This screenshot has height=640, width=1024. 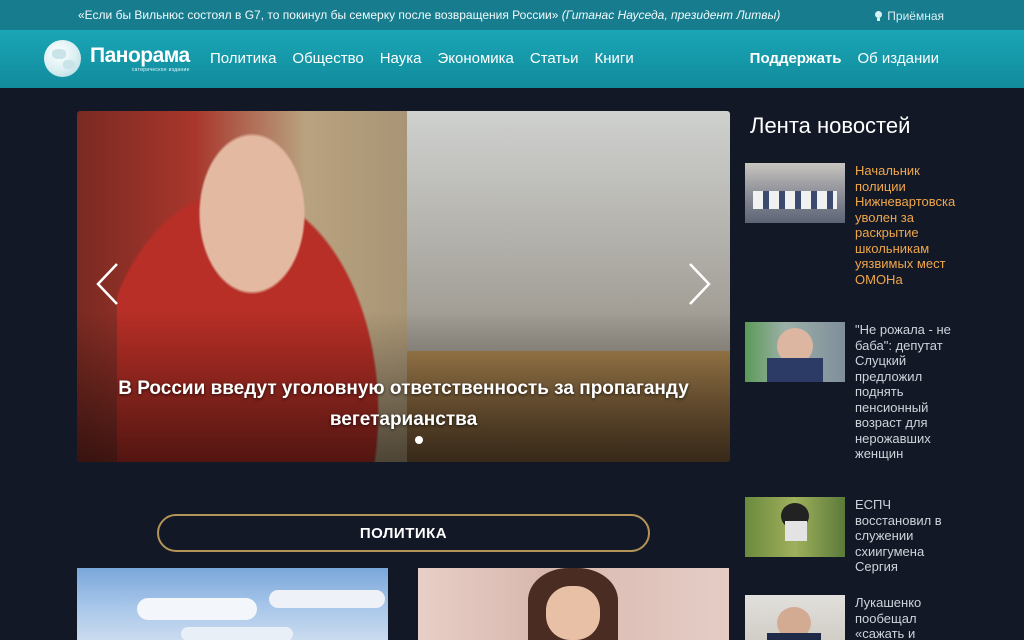 What do you see at coordinates (879, 16) in the screenshot?
I see `lightbulb-icon` at bounding box center [879, 16].